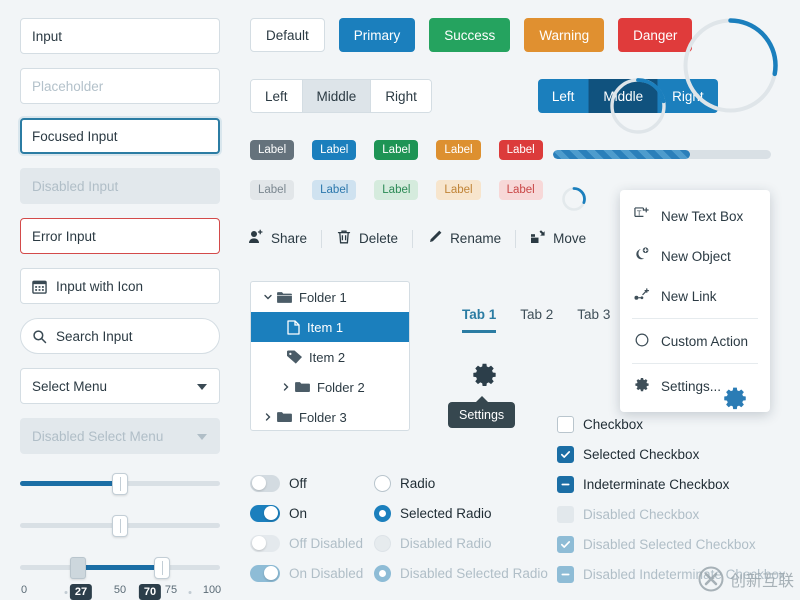 The height and width of the screenshot is (600, 800). I want to click on tree-label: Item 2, so click(327, 357).